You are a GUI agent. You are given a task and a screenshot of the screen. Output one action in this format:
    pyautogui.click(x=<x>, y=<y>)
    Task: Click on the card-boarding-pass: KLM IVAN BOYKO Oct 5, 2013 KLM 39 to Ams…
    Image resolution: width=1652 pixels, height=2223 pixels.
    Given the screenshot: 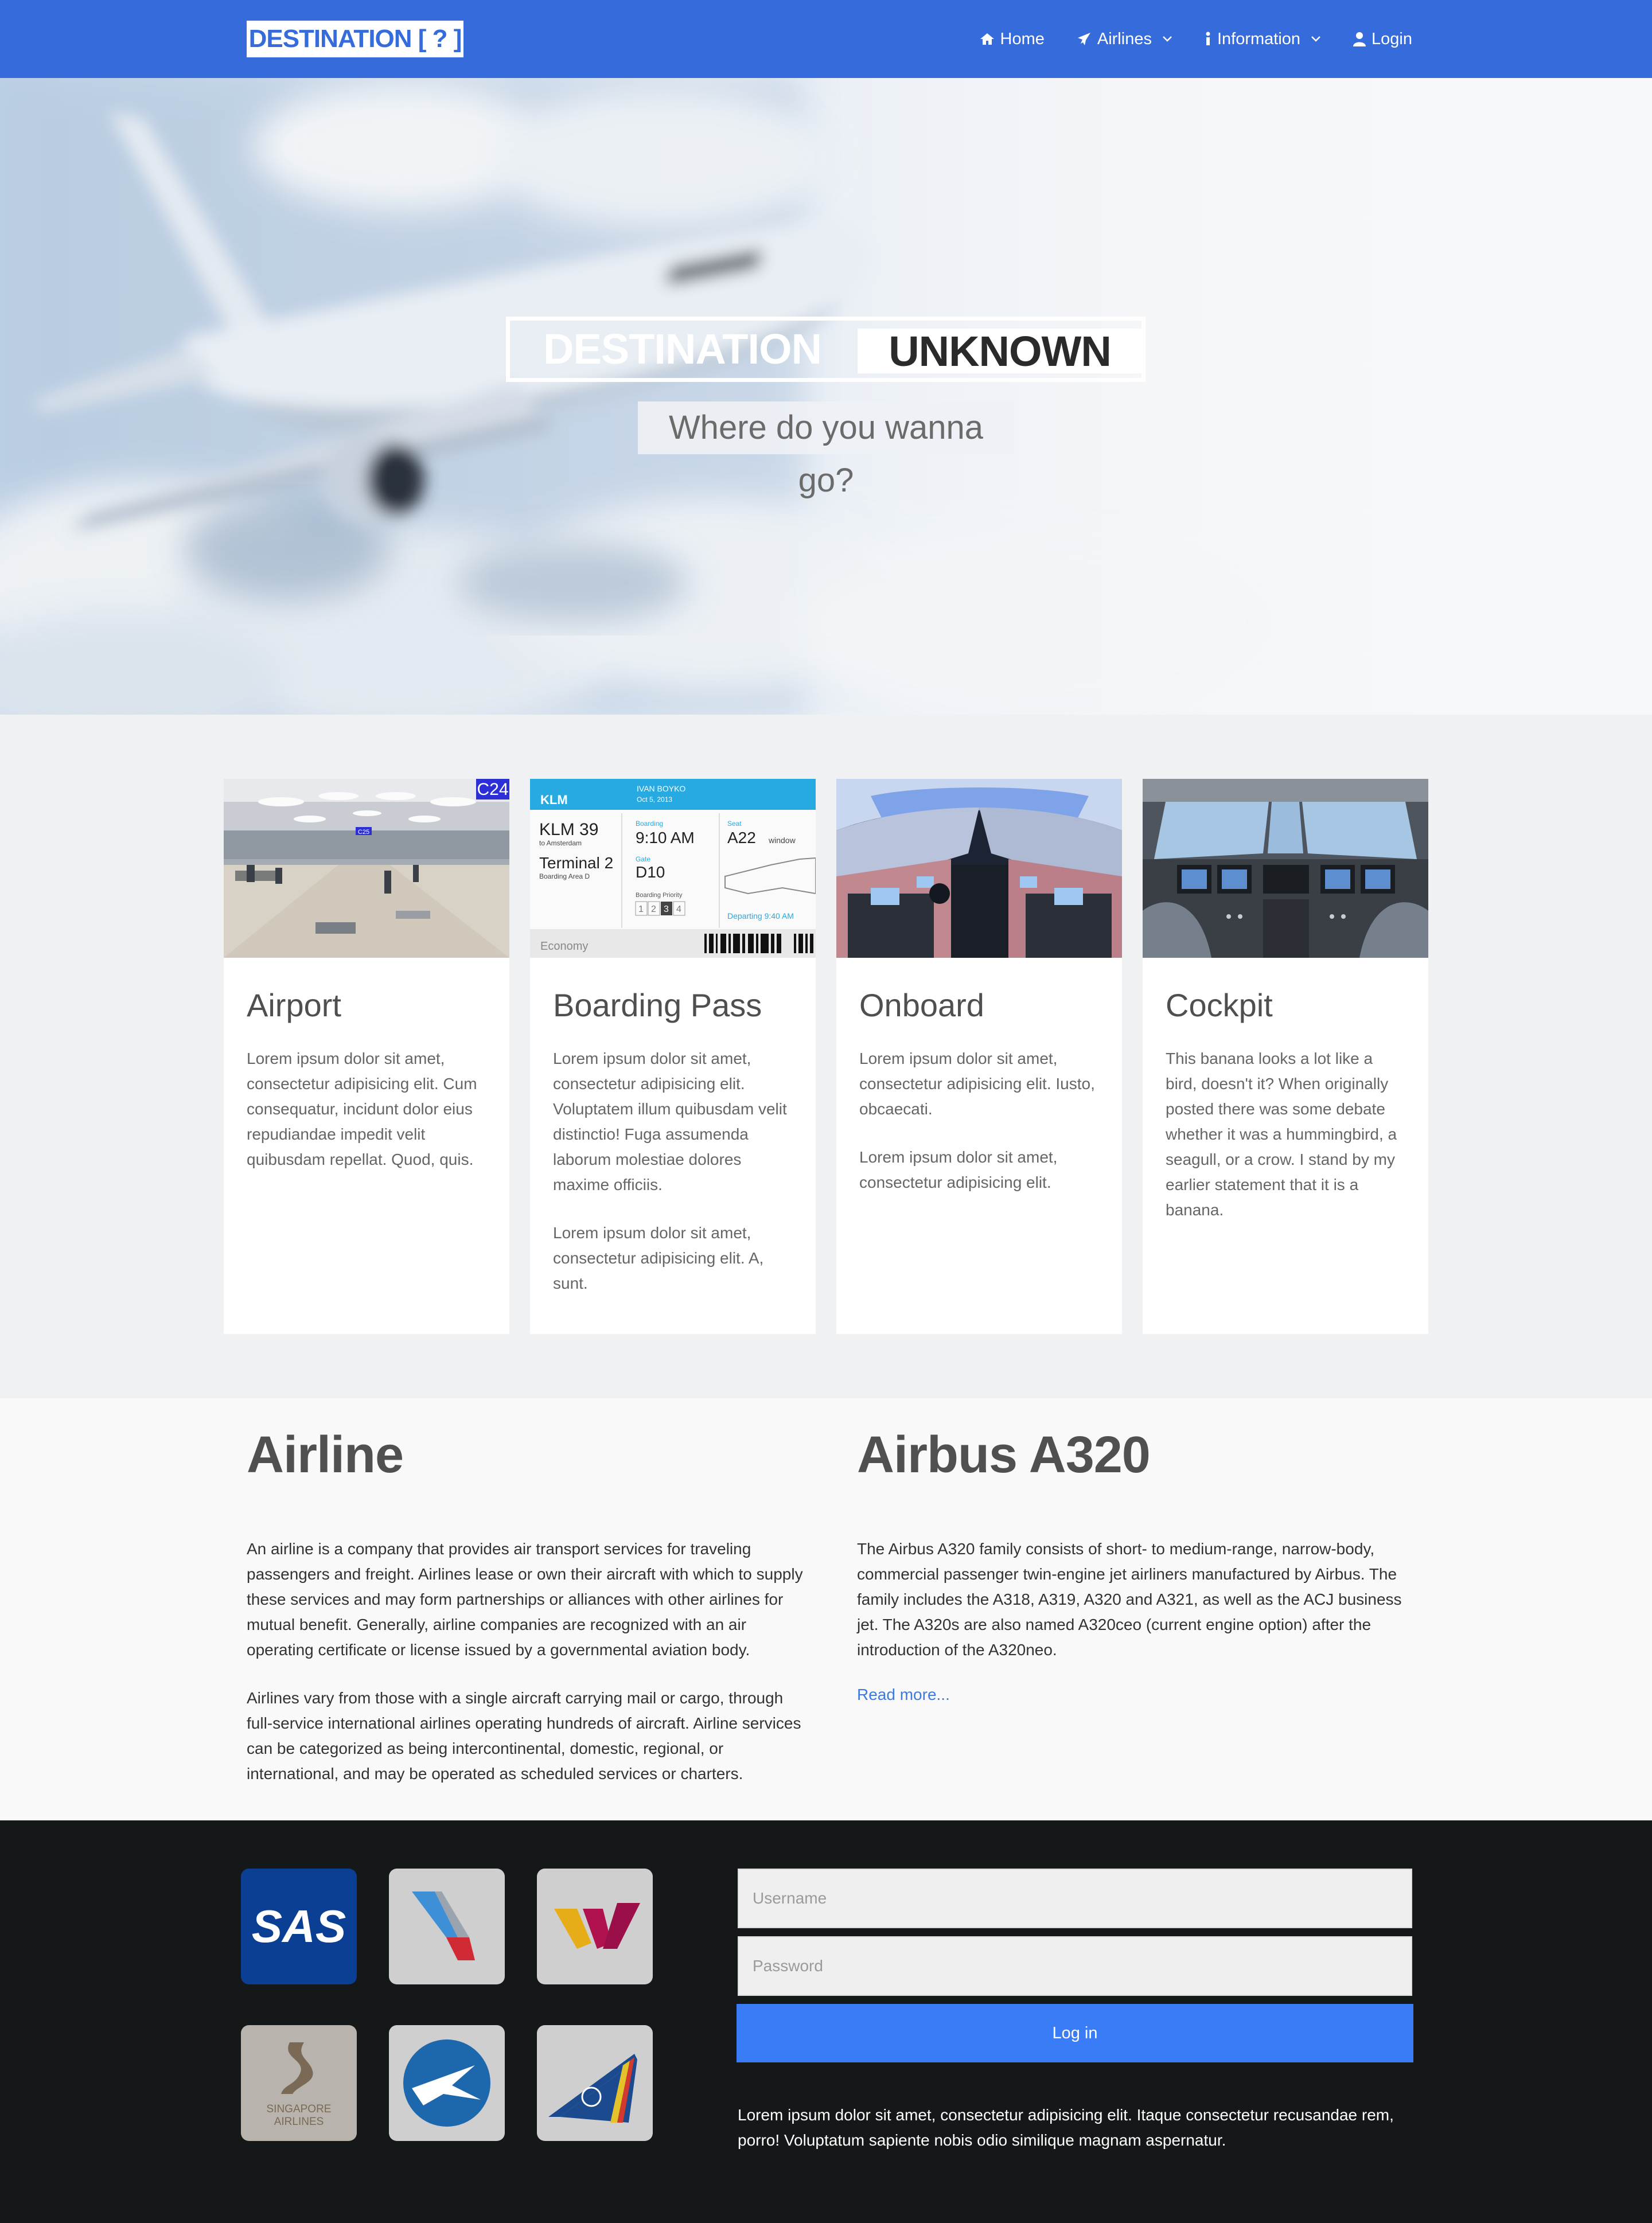 What is the action you would take?
    pyautogui.click(x=673, y=1056)
    